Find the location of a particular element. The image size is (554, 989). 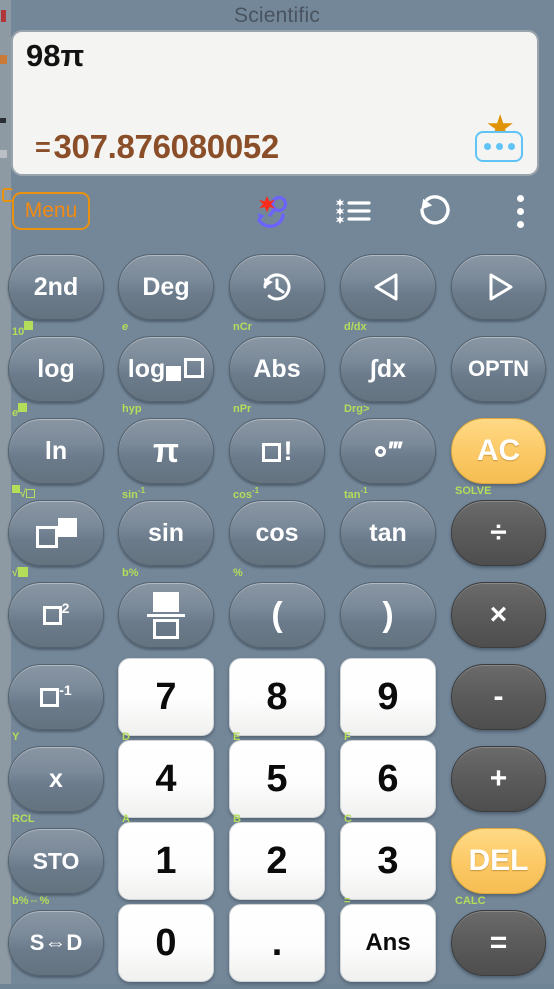

key-minus: - is located at coordinates (498, 697).